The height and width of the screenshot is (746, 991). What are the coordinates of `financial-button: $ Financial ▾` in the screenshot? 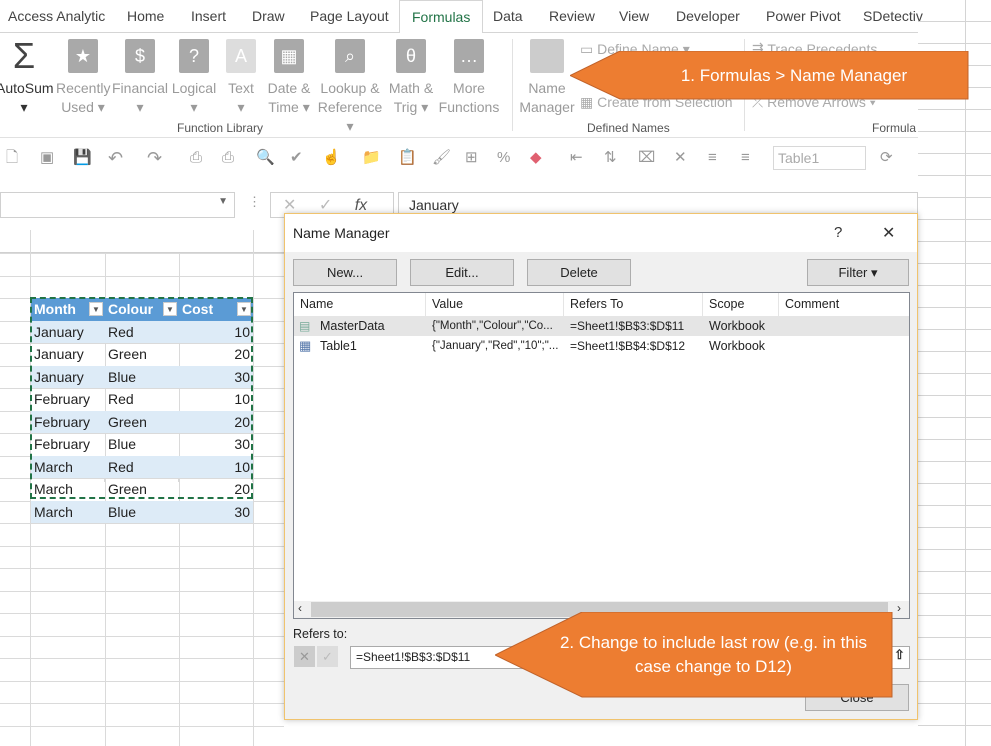 It's located at (140, 78).